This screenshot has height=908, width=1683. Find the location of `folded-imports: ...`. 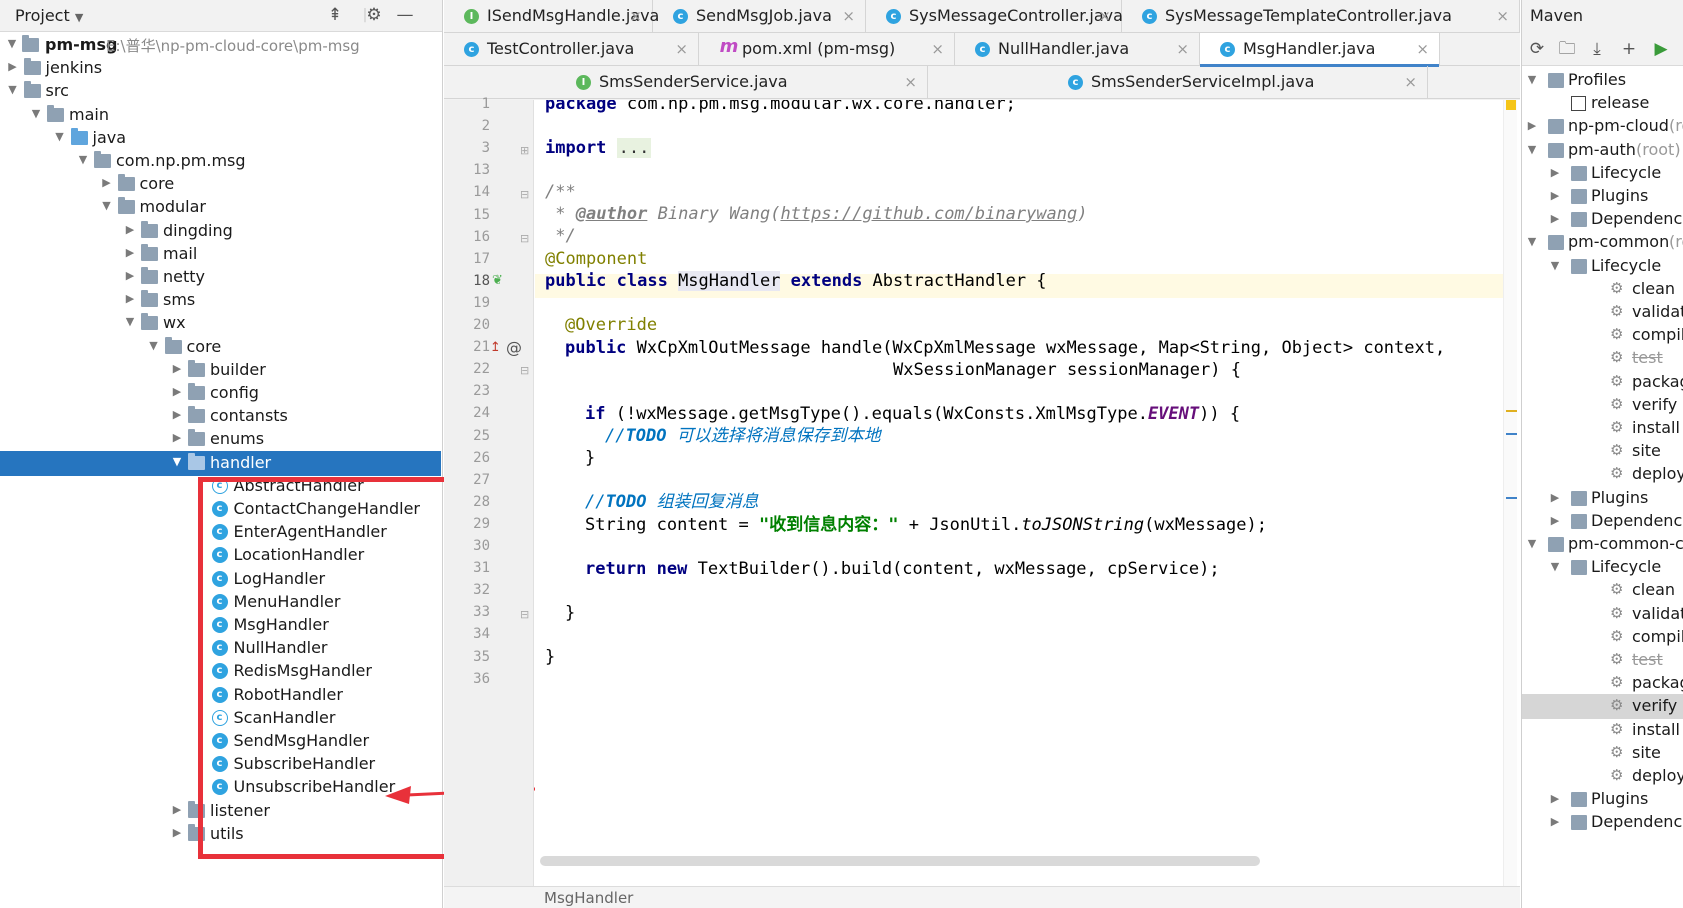

folded-imports: ... is located at coordinates (634, 148).